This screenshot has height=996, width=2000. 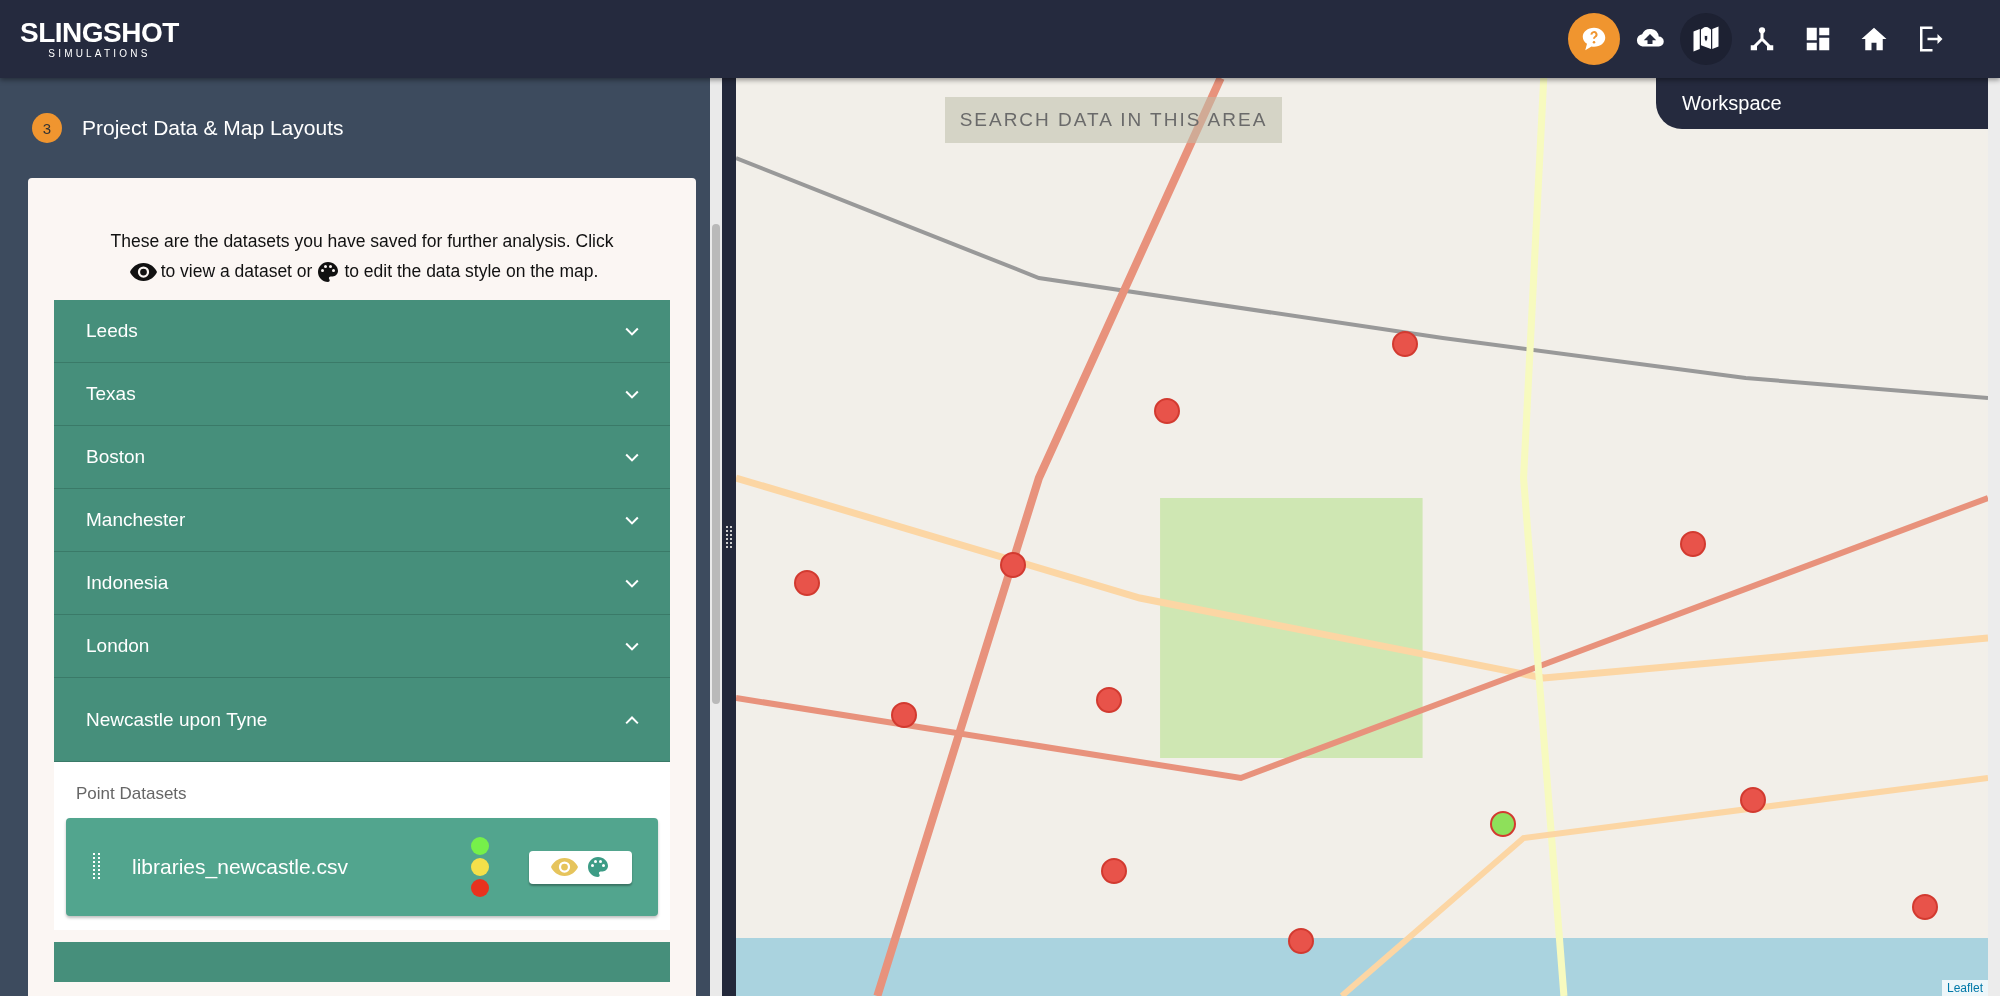 What do you see at coordinates (362, 520) in the screenshot?
I see `project-accordion-header: Manchester` at bounding box center [362, 520].